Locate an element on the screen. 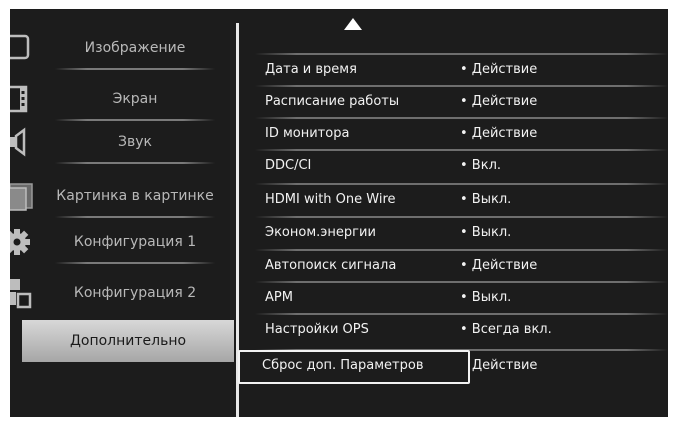  setting-value: • Всегда вкл. is located at coordinates (506, 329).